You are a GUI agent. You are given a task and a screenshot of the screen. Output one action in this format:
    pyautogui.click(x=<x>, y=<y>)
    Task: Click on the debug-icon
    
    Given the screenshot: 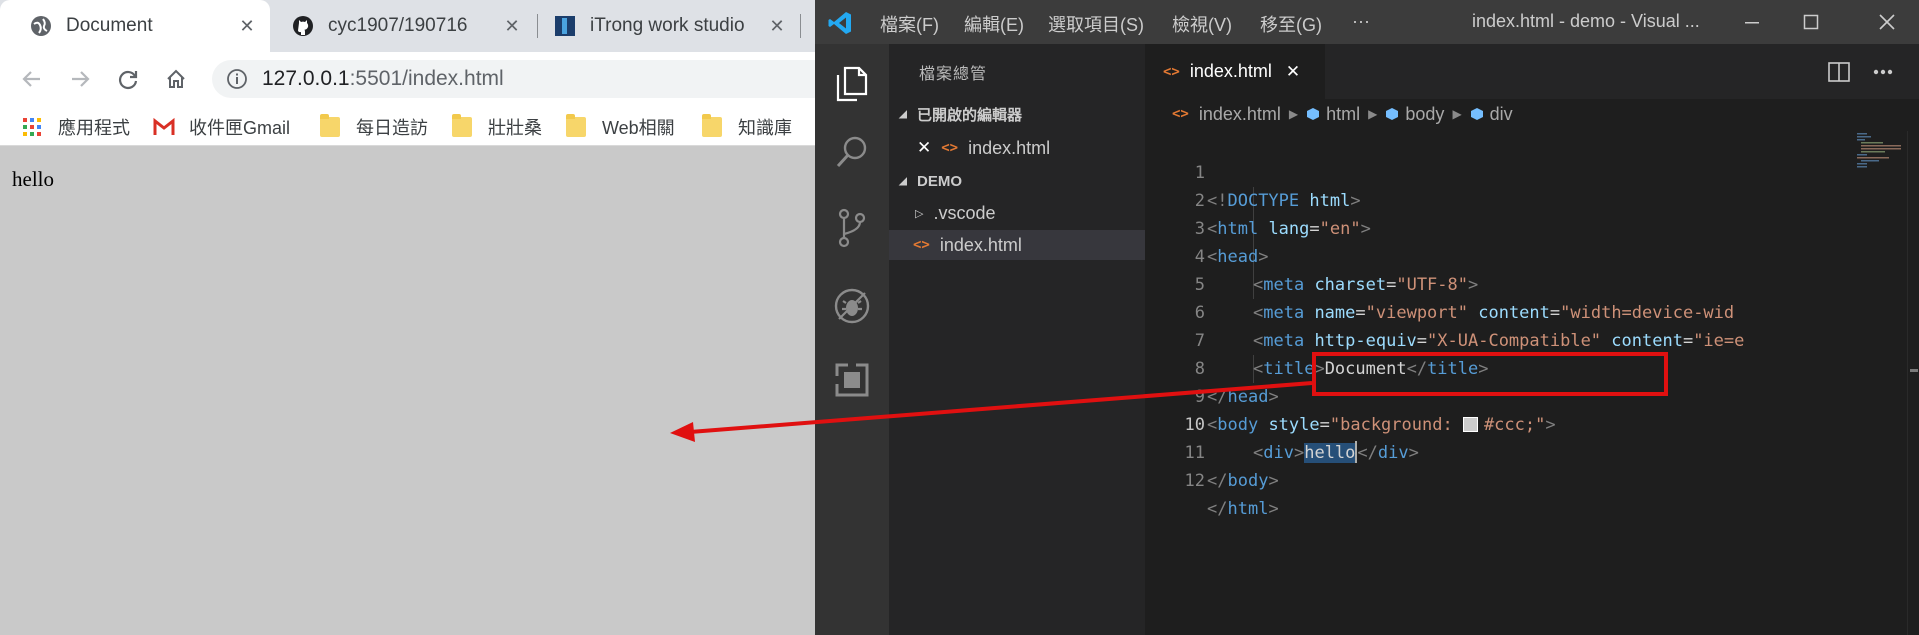 What is the action you would take?
    pyautogui.click(x=852, y=306)
    